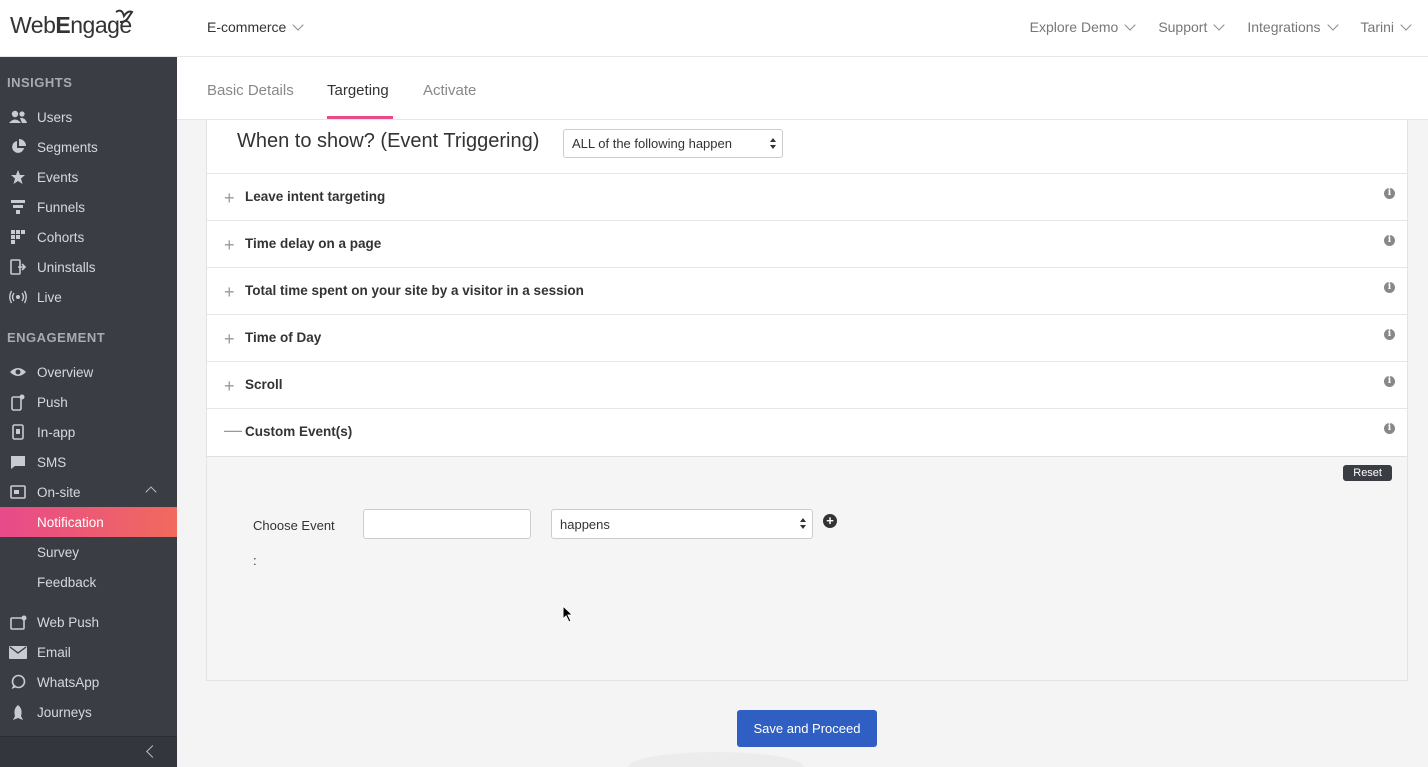 This screenshot has height=767, width=1428. I want to click on sidebar-item-on-site: On-site, so click(88, 492).